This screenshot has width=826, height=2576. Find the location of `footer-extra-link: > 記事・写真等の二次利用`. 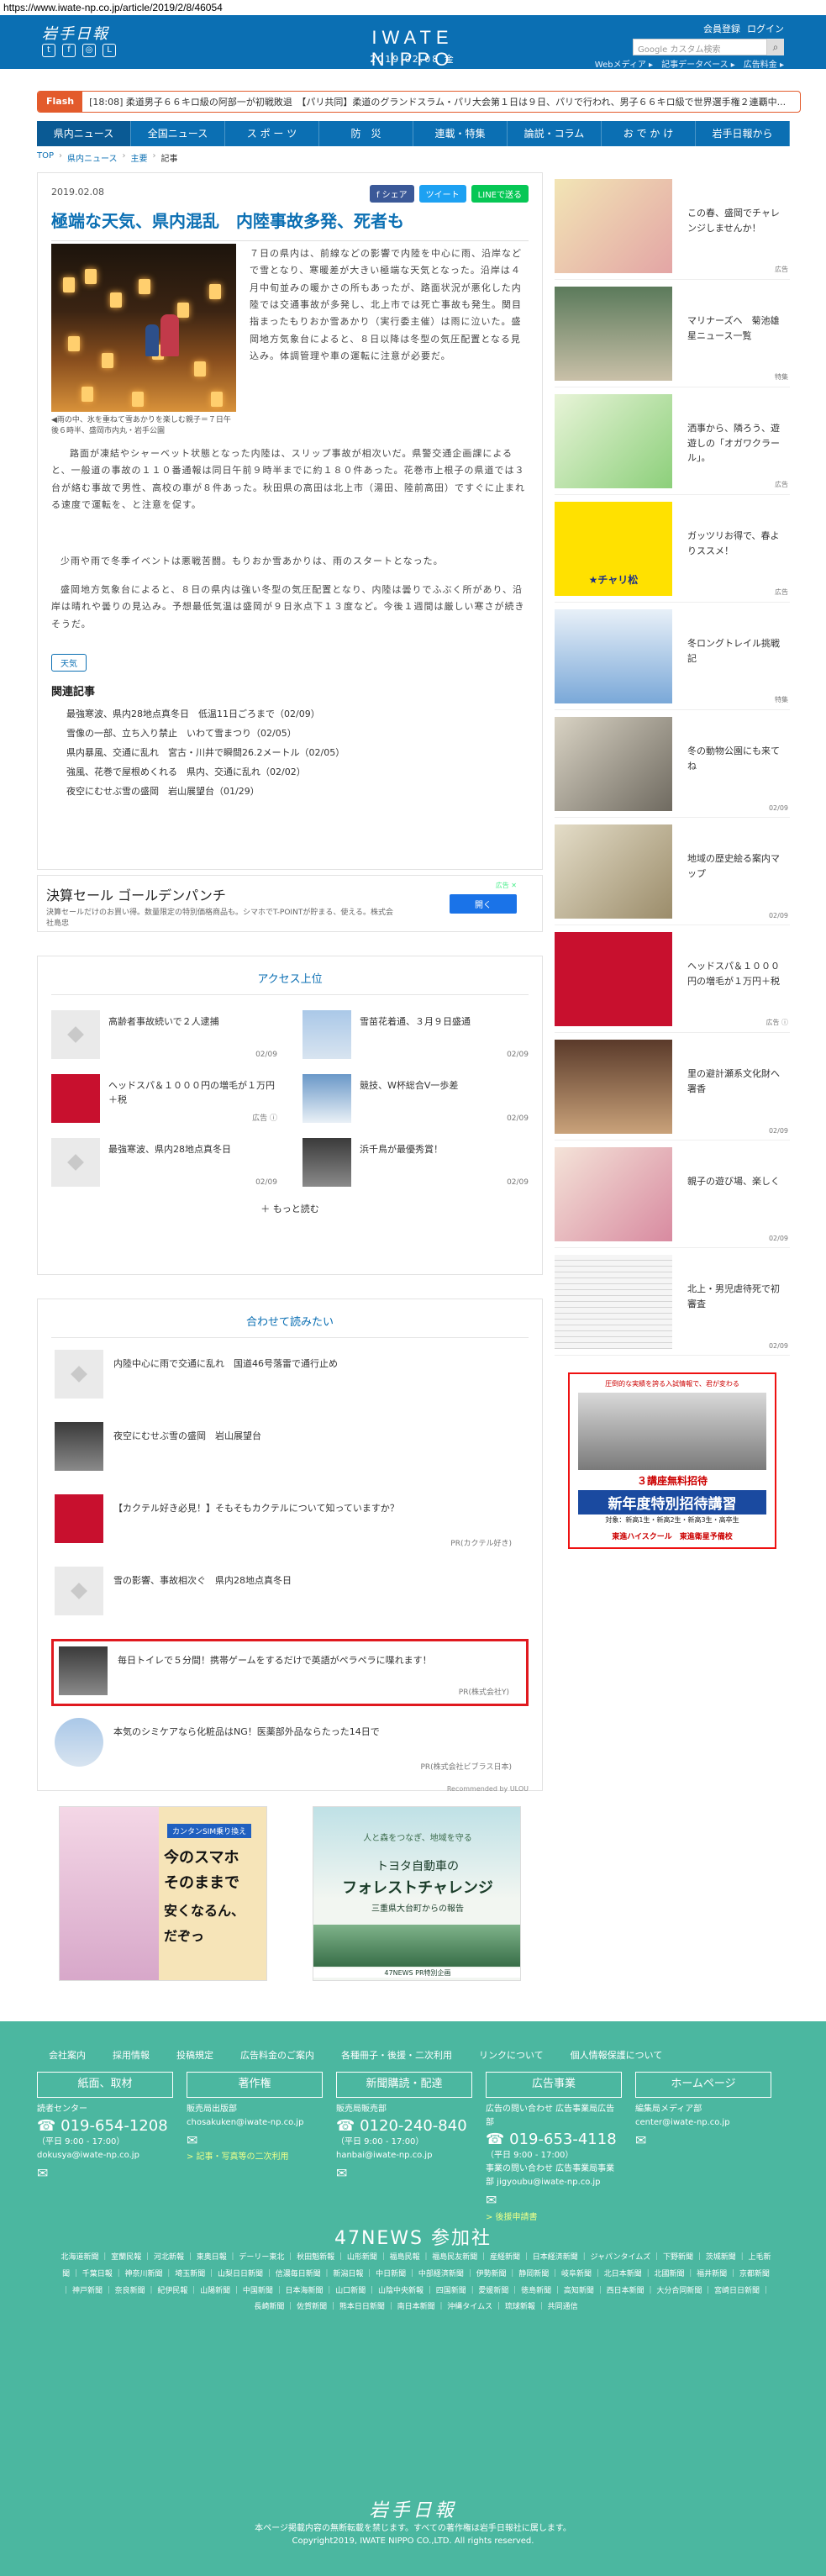

footer-extra-link: > 記事・写真等の二次利用 is located at coordinates (255, 2157).